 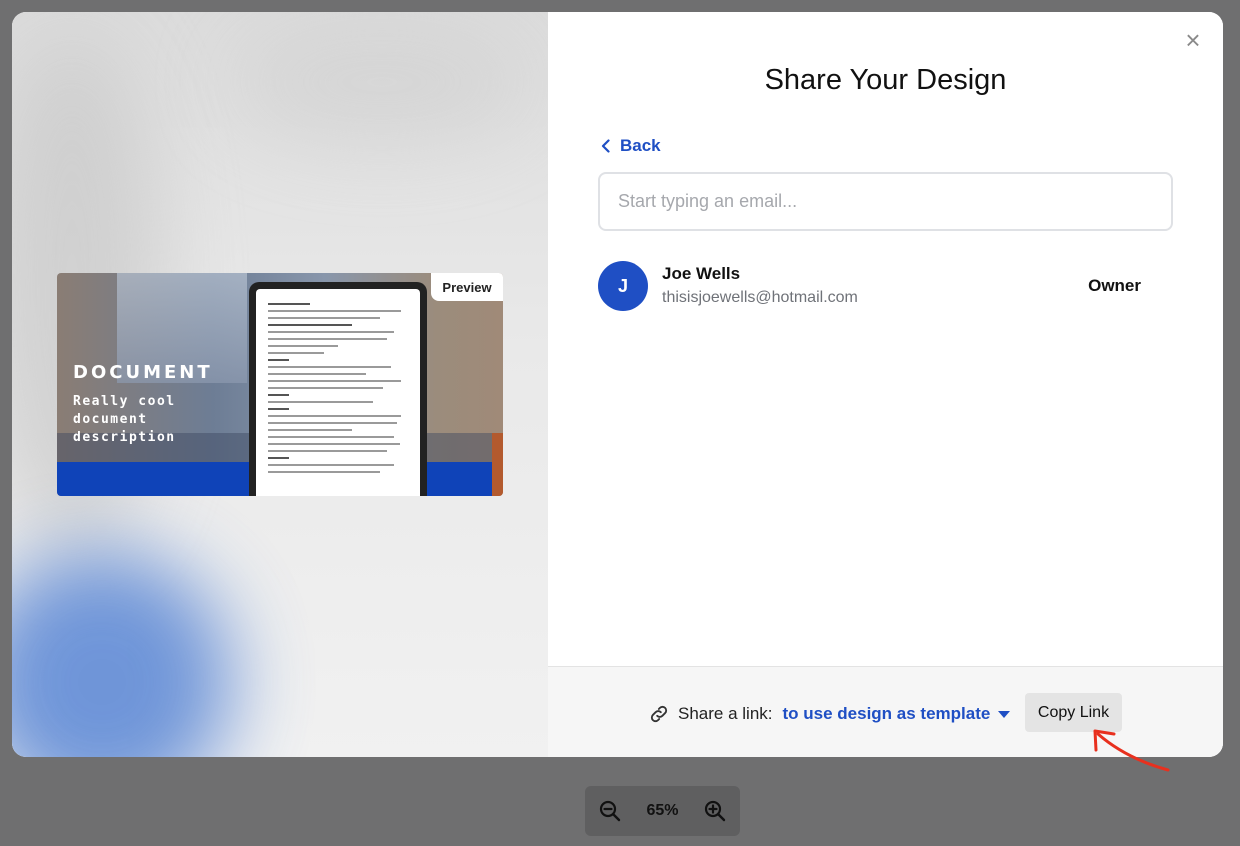 What do you see at coordinates (1114, 285) in the screenshot?
I see `member-role: Owner` at bounding box center [1114, 285].